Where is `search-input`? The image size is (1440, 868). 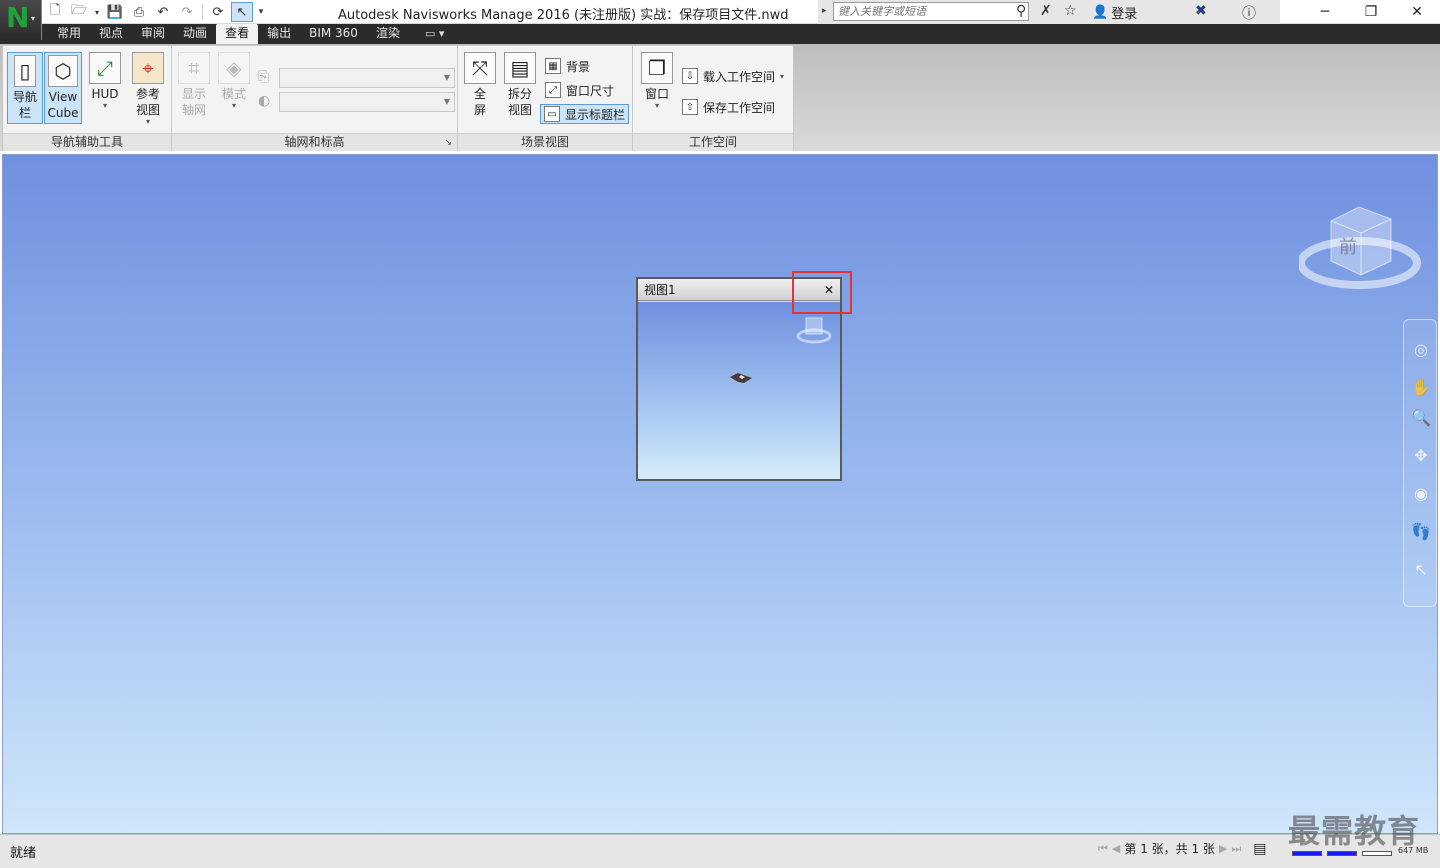 search-input is located at coordinates (931, 11).